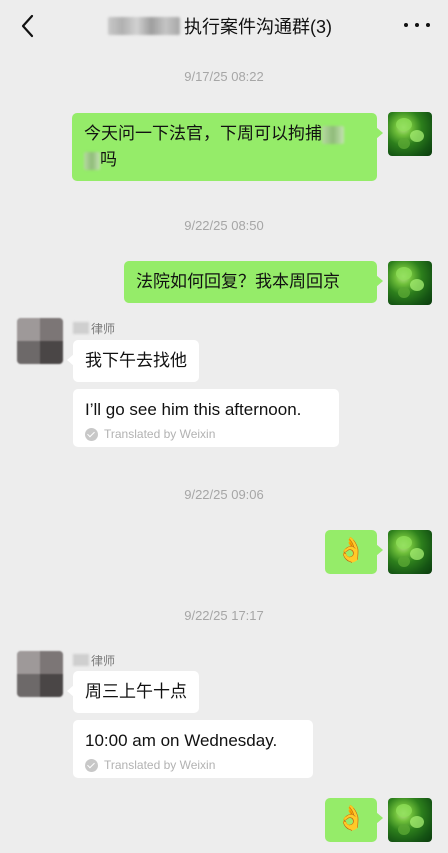  I want to click on translation-text: 10:00 am on Wednesday., so click(181, 740).